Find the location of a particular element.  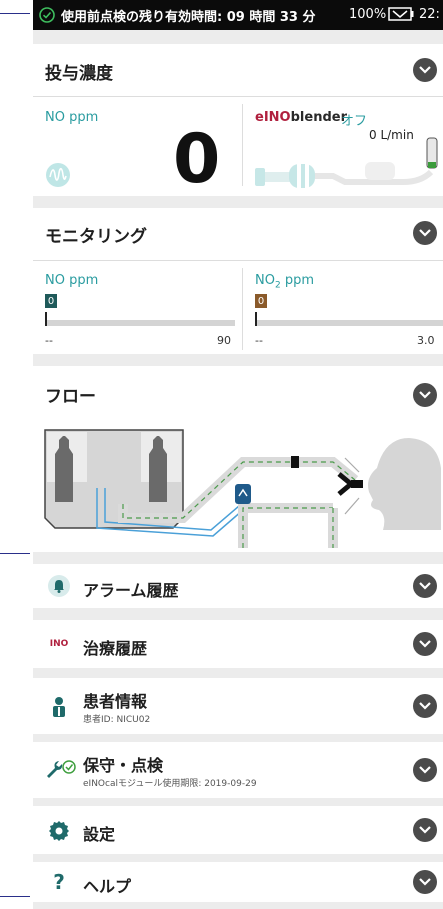

callout-line-bottom is located at coordinates (15, 896).